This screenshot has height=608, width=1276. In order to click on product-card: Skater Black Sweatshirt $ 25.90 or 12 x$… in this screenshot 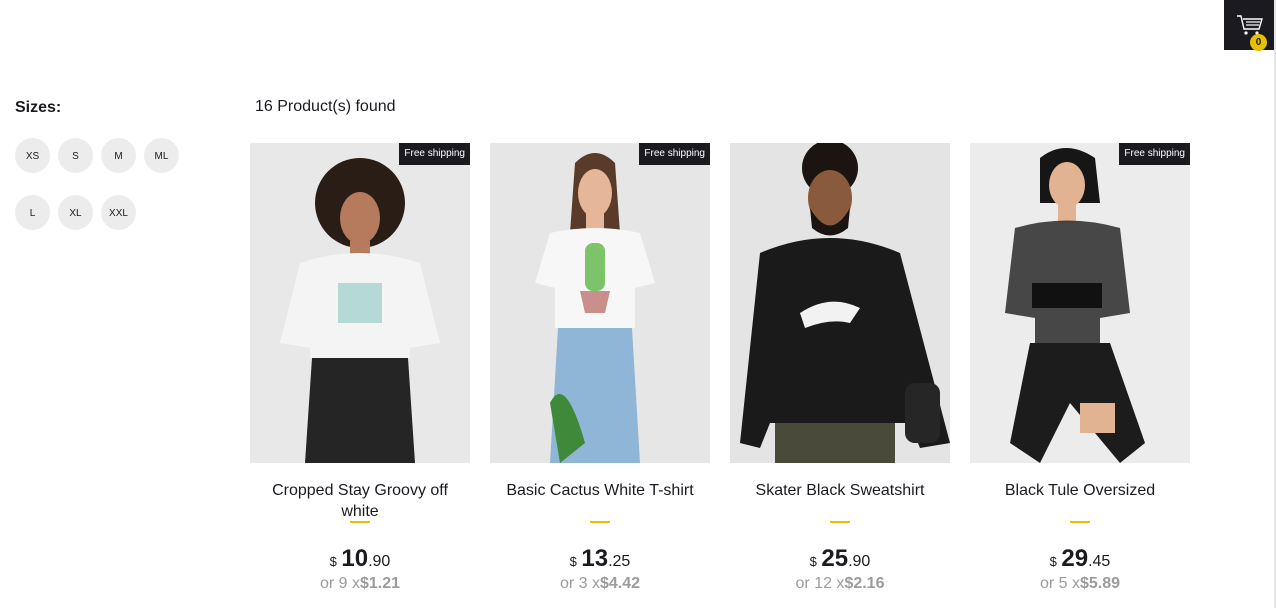, I will do `click(840, 375)`.